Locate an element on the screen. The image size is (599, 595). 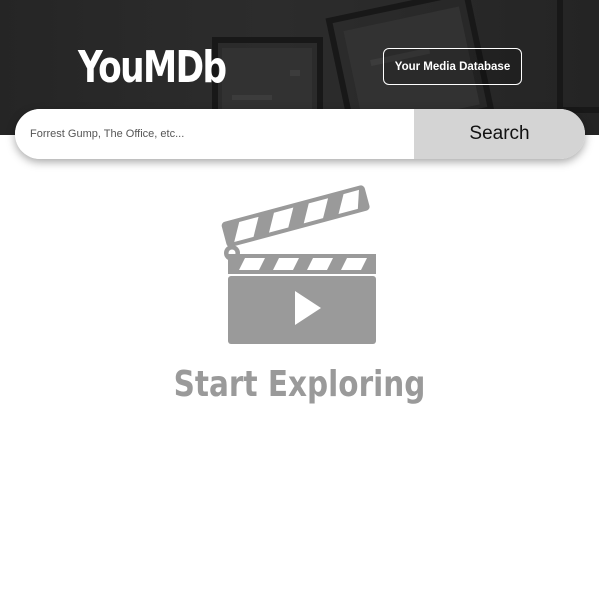
search-button: Search is located at coordinates (499, 134).